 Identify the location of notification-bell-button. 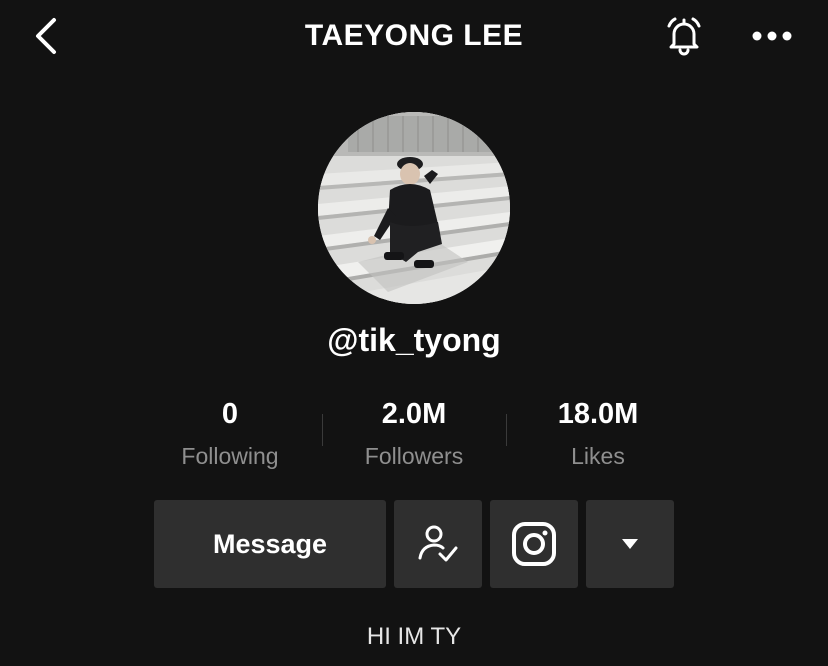
(684, 36).